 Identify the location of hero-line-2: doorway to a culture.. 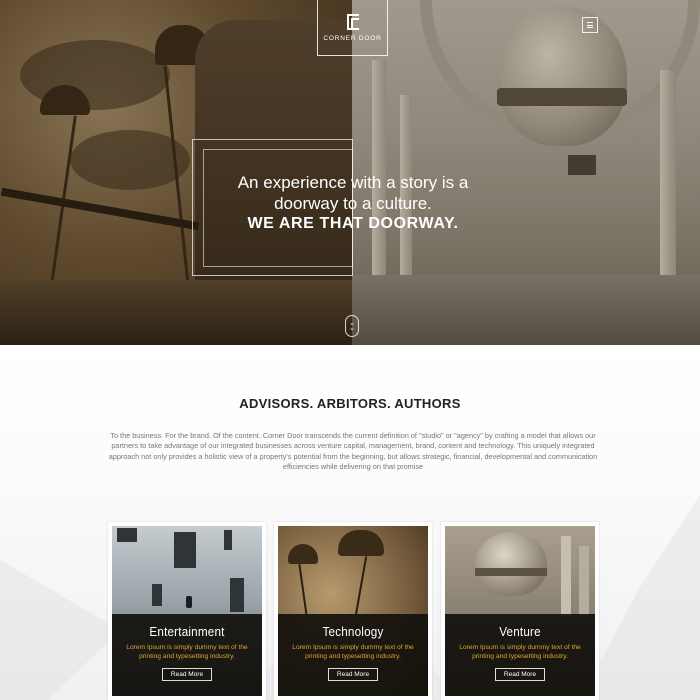
(353, 203).